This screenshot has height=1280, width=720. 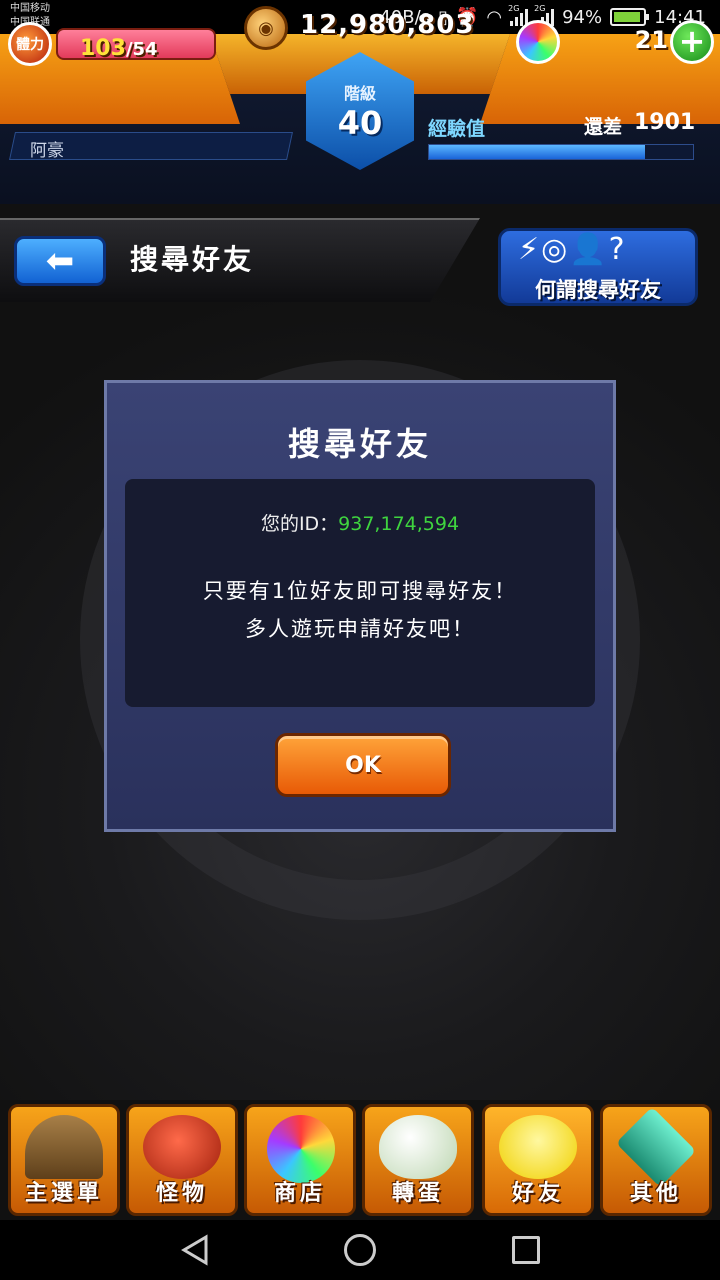 I want to click on help-button-label: 何謂搜尋好友, so click(x=598, y=290).